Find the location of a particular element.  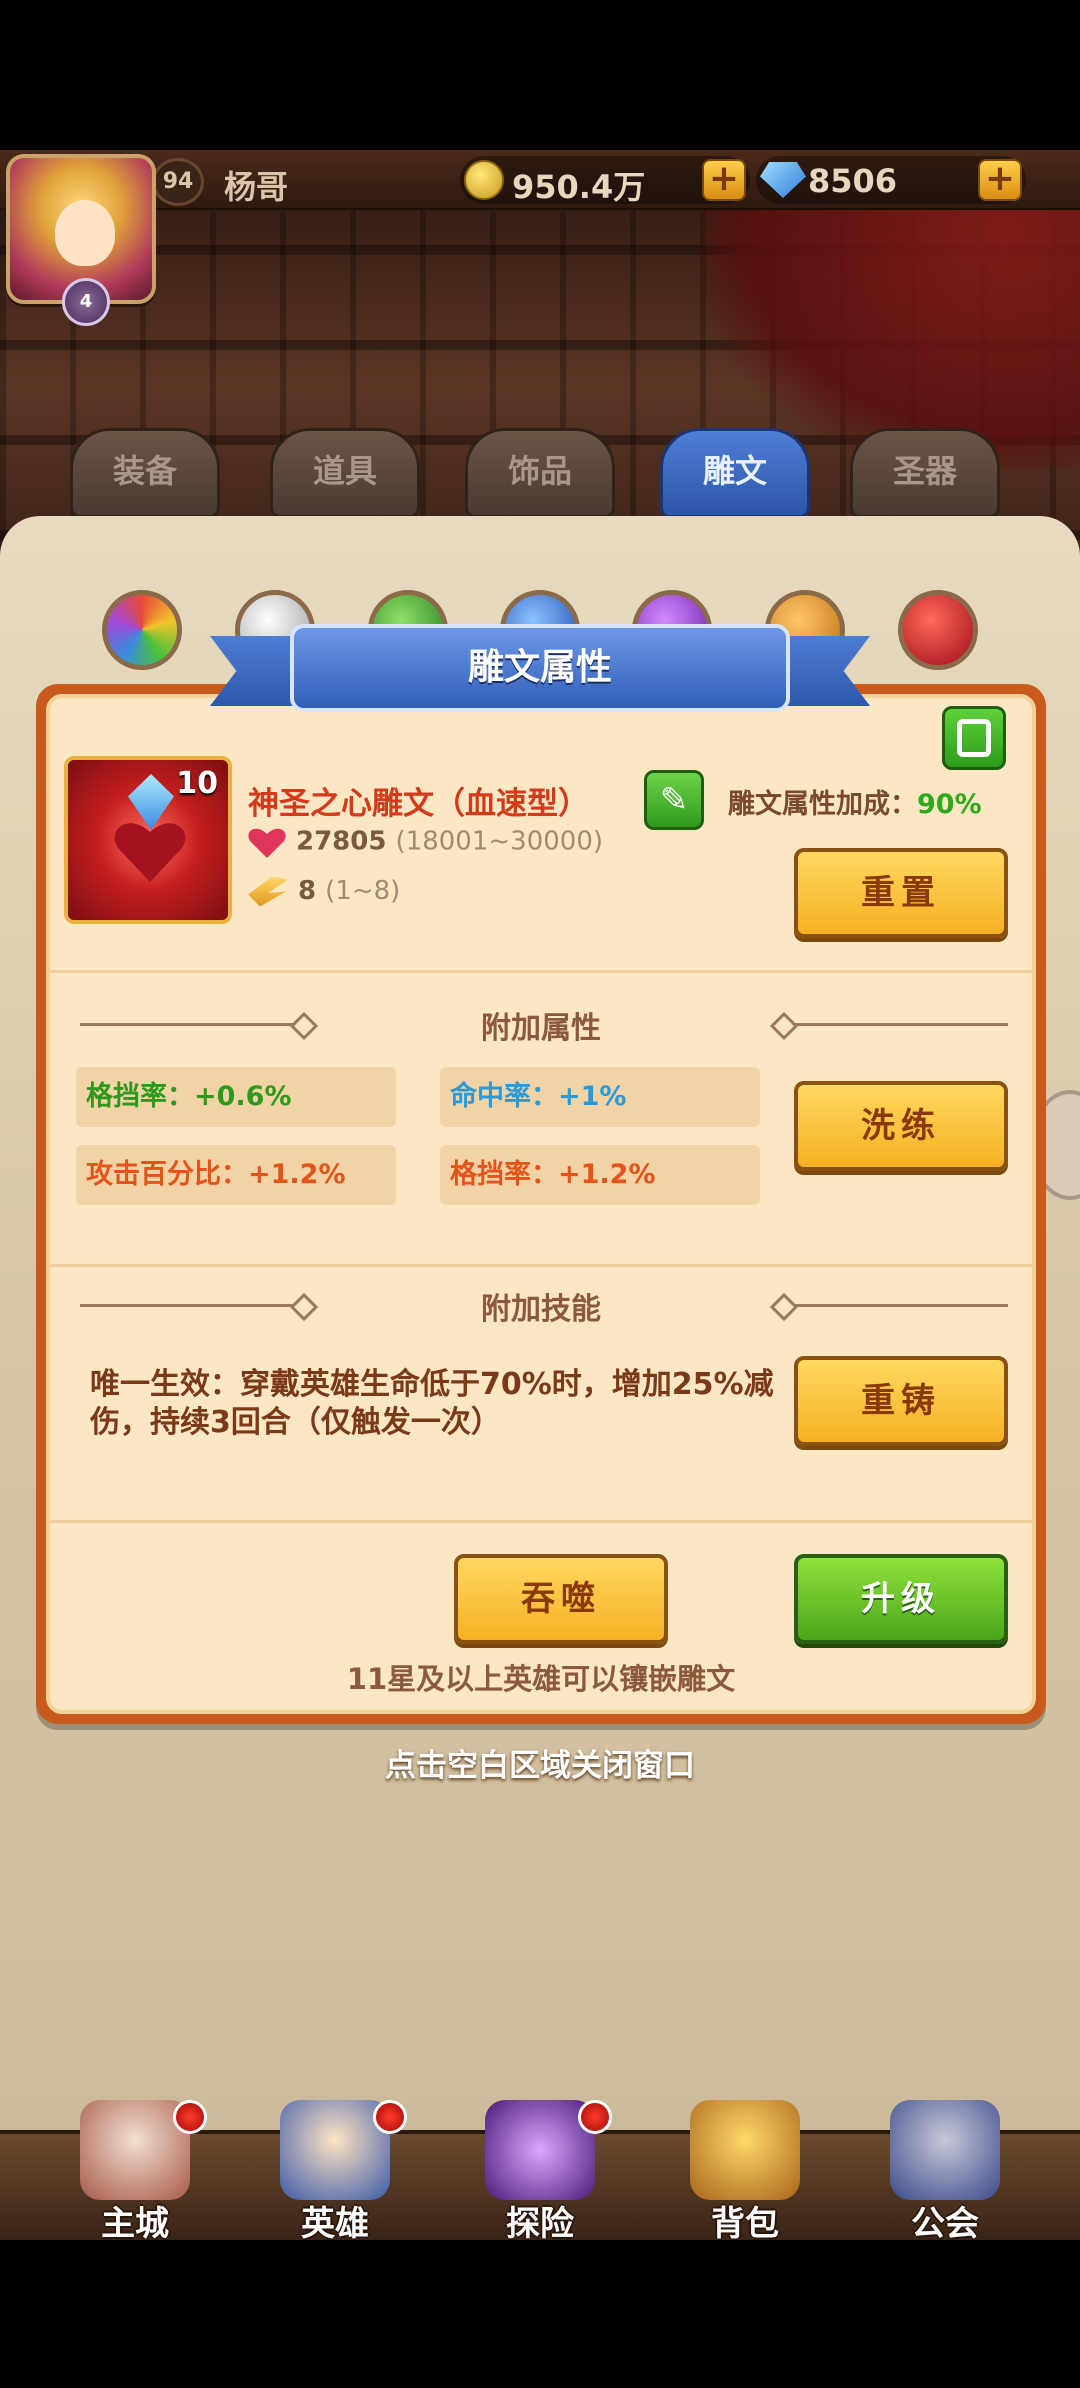

gold-display: 950.4万 + is located at coordinates (605, 181).